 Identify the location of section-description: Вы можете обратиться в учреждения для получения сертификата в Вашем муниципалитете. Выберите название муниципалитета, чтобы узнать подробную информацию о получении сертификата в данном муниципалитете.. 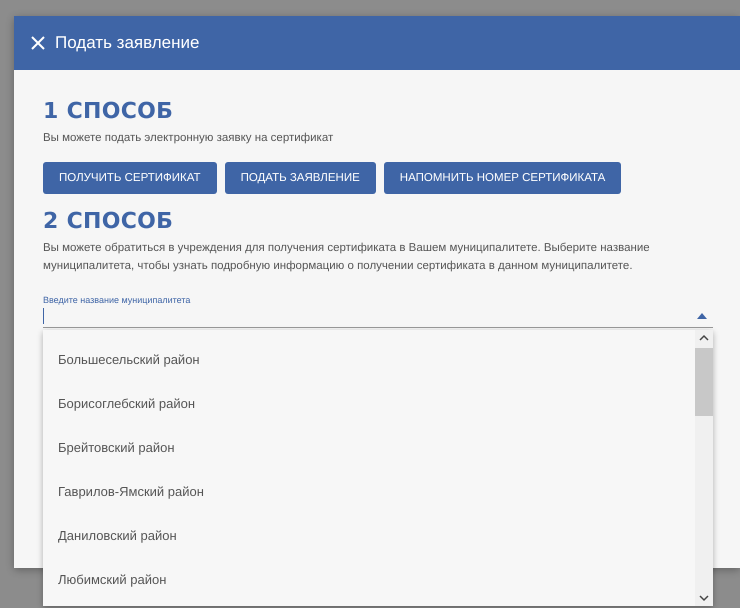
(347, 257).